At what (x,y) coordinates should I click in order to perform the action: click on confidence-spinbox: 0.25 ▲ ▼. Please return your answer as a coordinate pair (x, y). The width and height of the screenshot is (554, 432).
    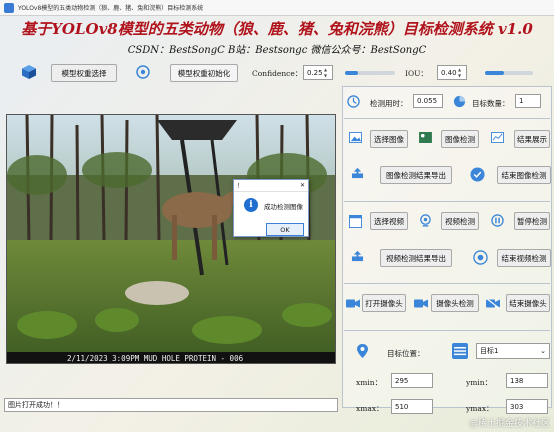
    Looking at the image, I should click on (318, 72).